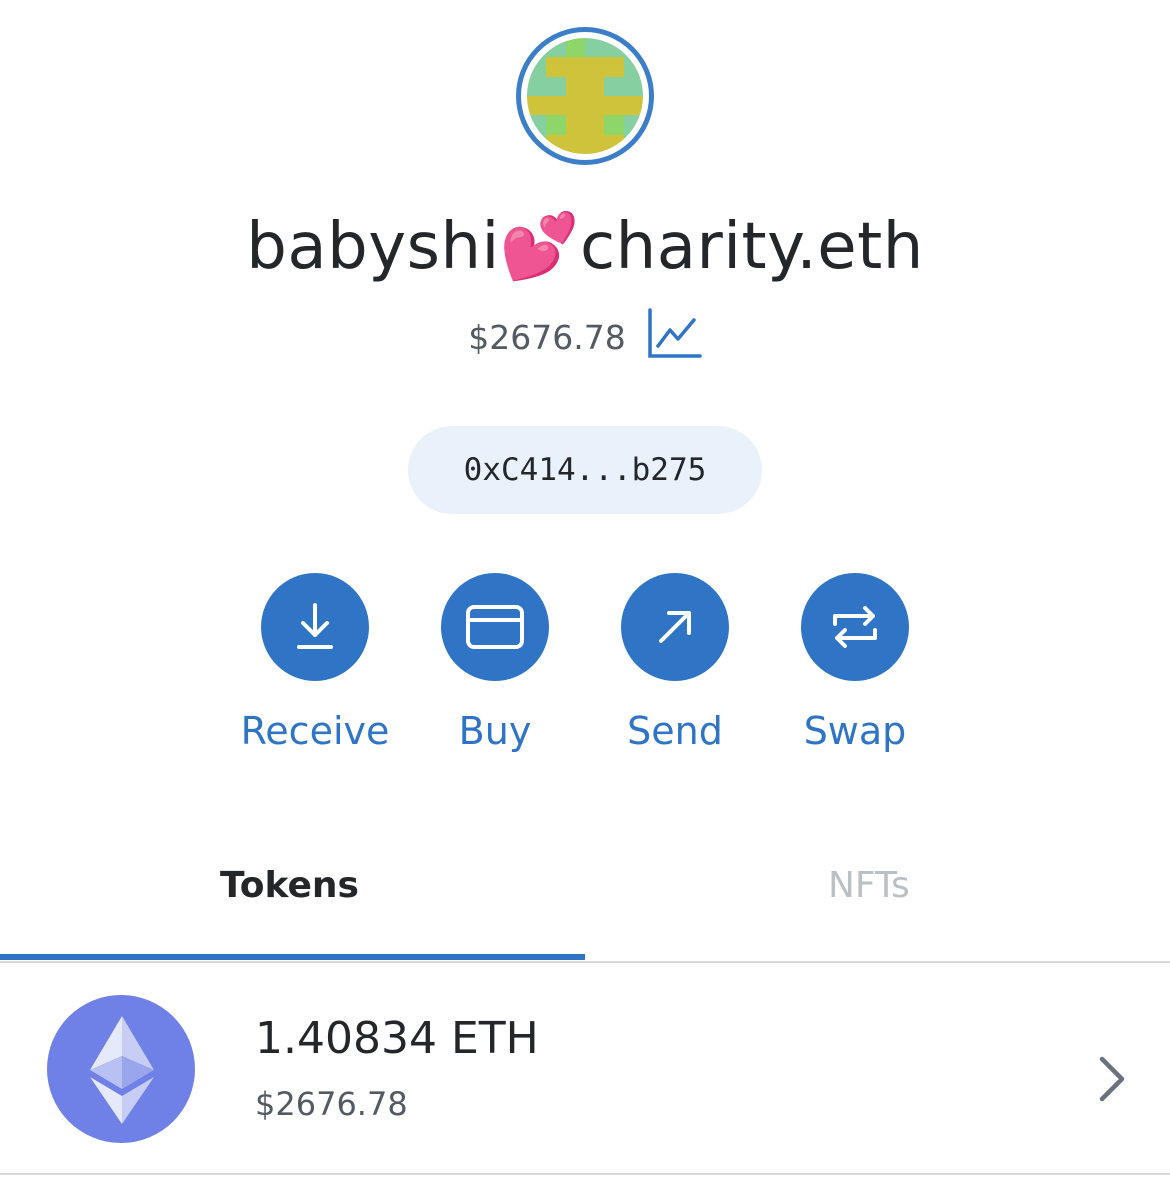 The image size is (1170, 1178). Describe the element at coordinates (585, 247) in the screenshot. I see `account-name: babyshi💕charity.eth` at that location.